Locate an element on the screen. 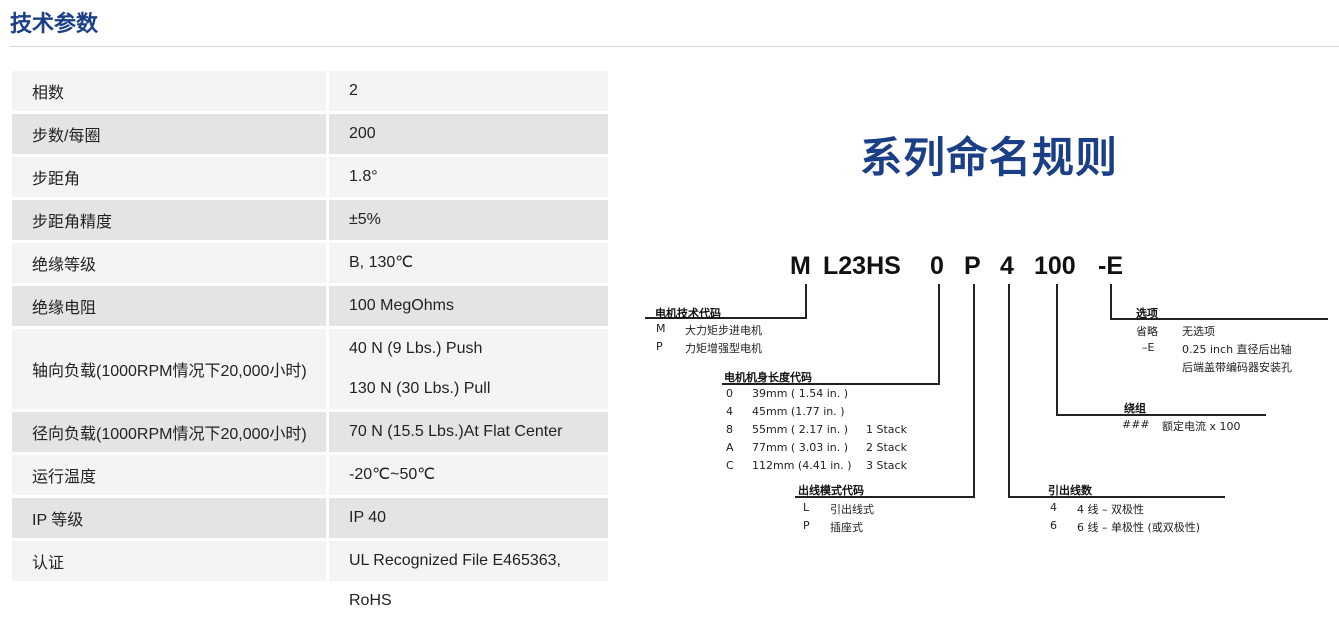 Image resolution: width=1339 pixels, height=621 pixels. spec-value: 100 MegOhms is located at coordinates (468, 306).